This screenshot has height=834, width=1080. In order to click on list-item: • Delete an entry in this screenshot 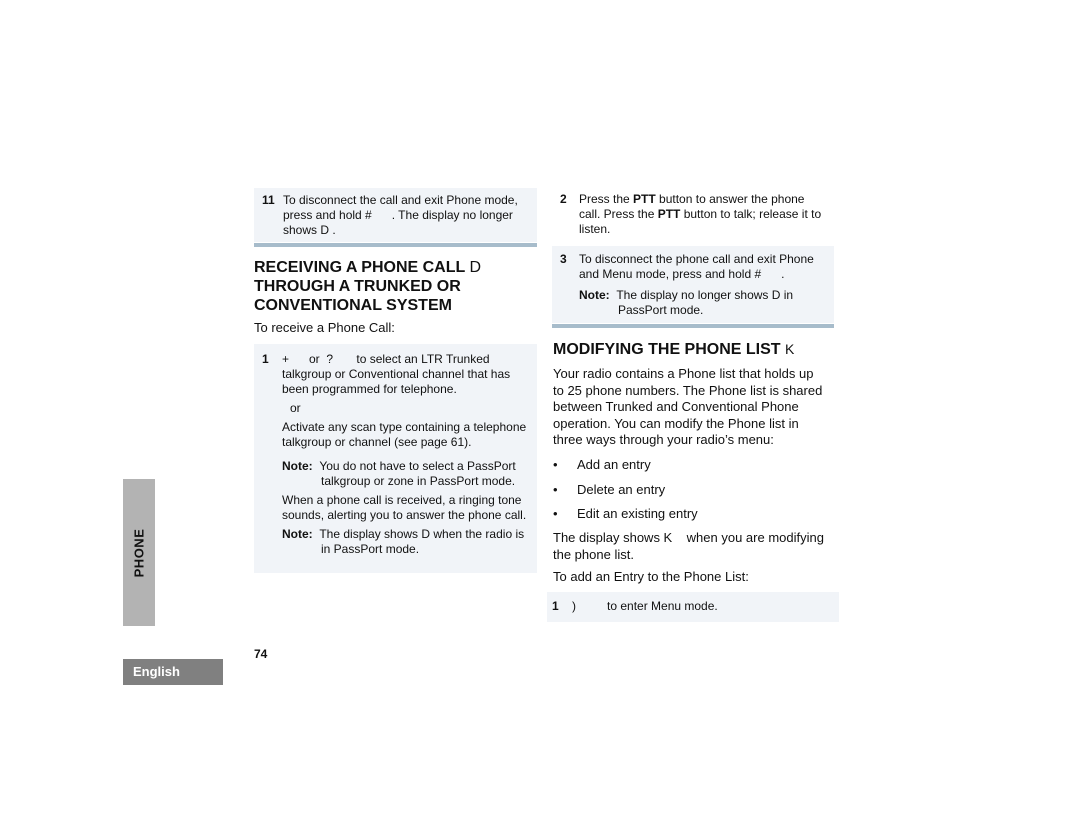, I will do `click(609, 489)`.